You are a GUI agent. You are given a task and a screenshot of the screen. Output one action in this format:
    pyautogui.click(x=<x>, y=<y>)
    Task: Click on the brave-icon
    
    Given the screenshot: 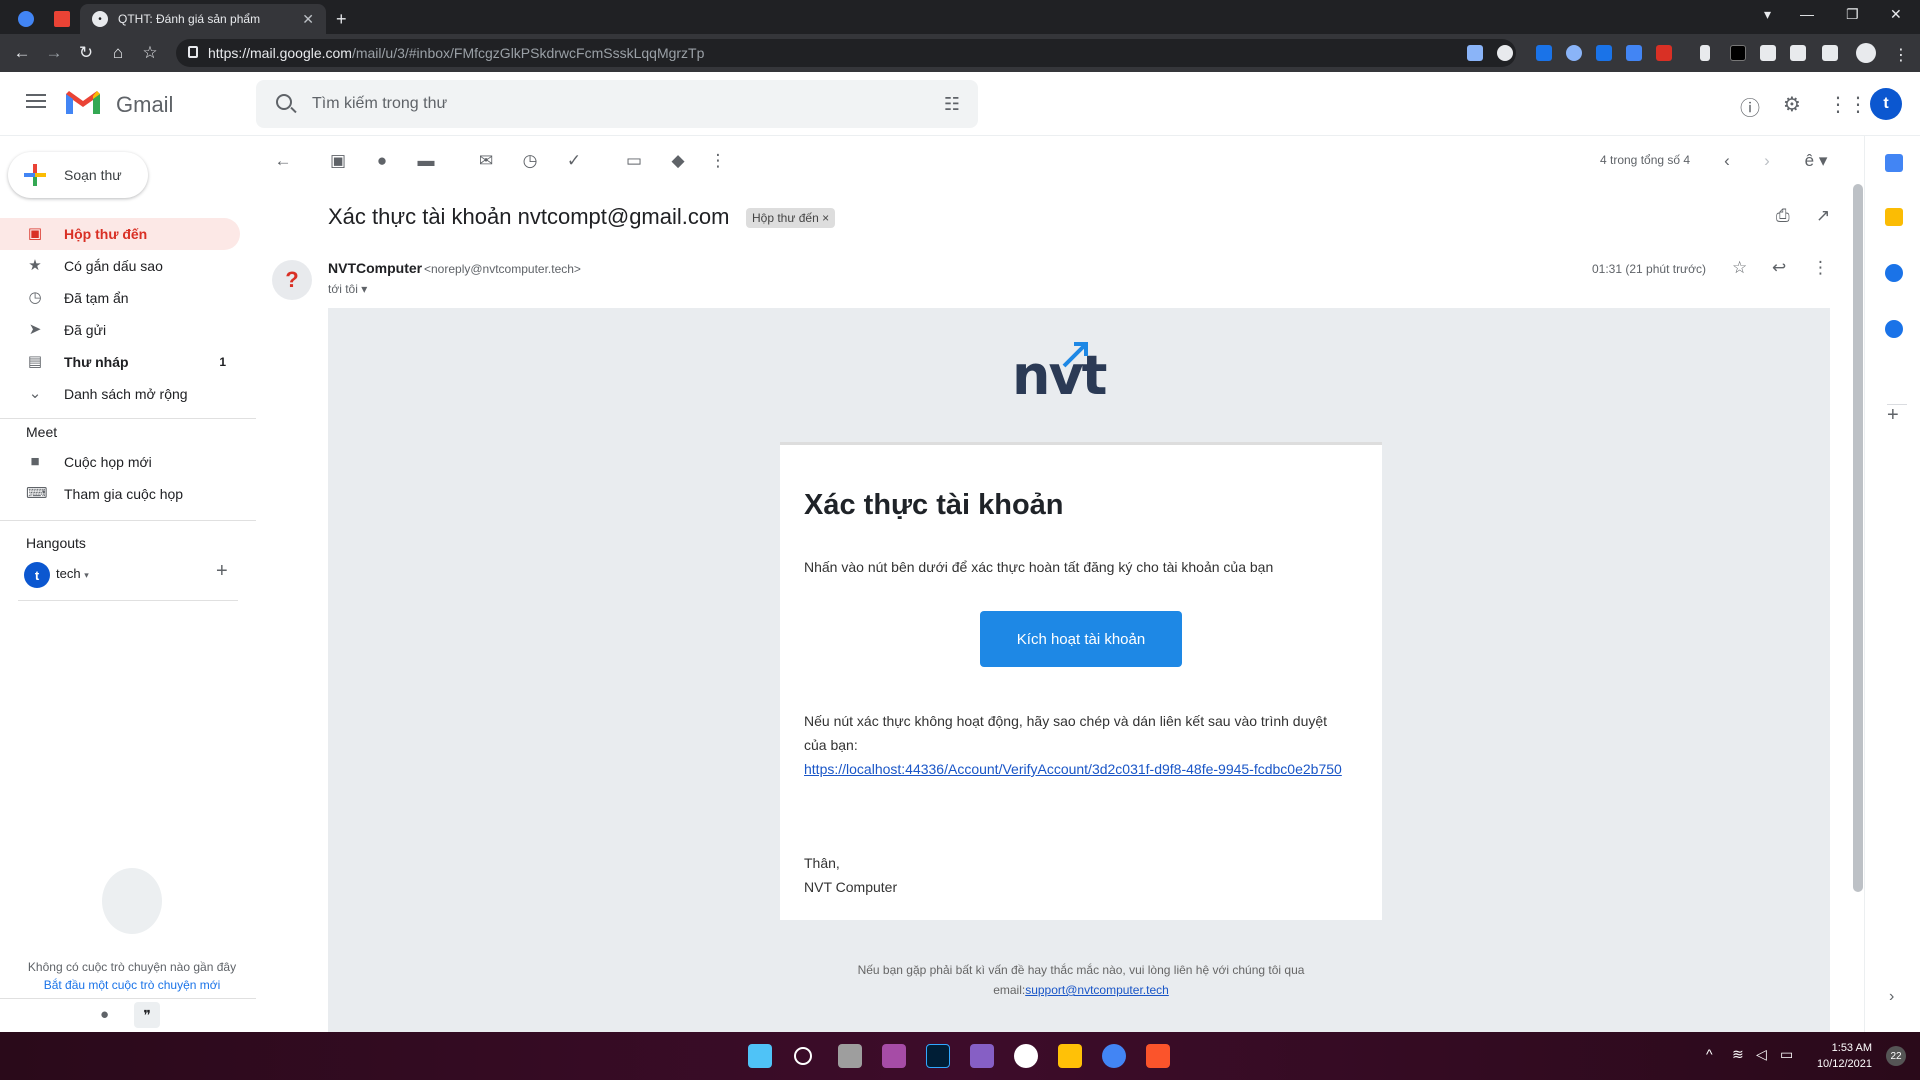 What is the action you would take?
    pyautogui.click(x=1158, y=1056)
    